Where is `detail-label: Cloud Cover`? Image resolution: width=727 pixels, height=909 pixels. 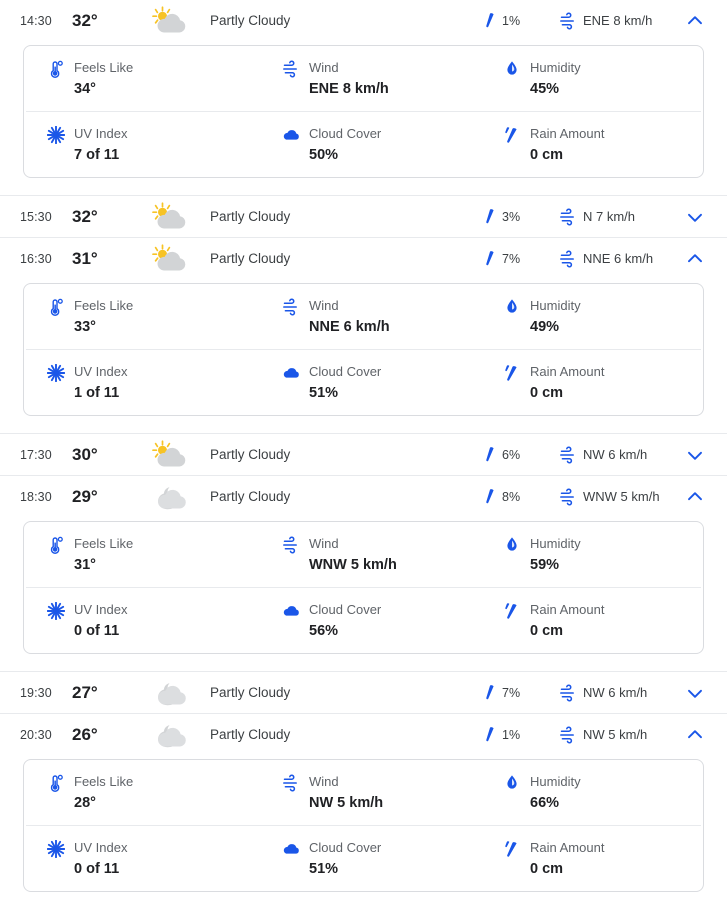
detail-label: Cloud Cover is located at coordinates (345, 133).